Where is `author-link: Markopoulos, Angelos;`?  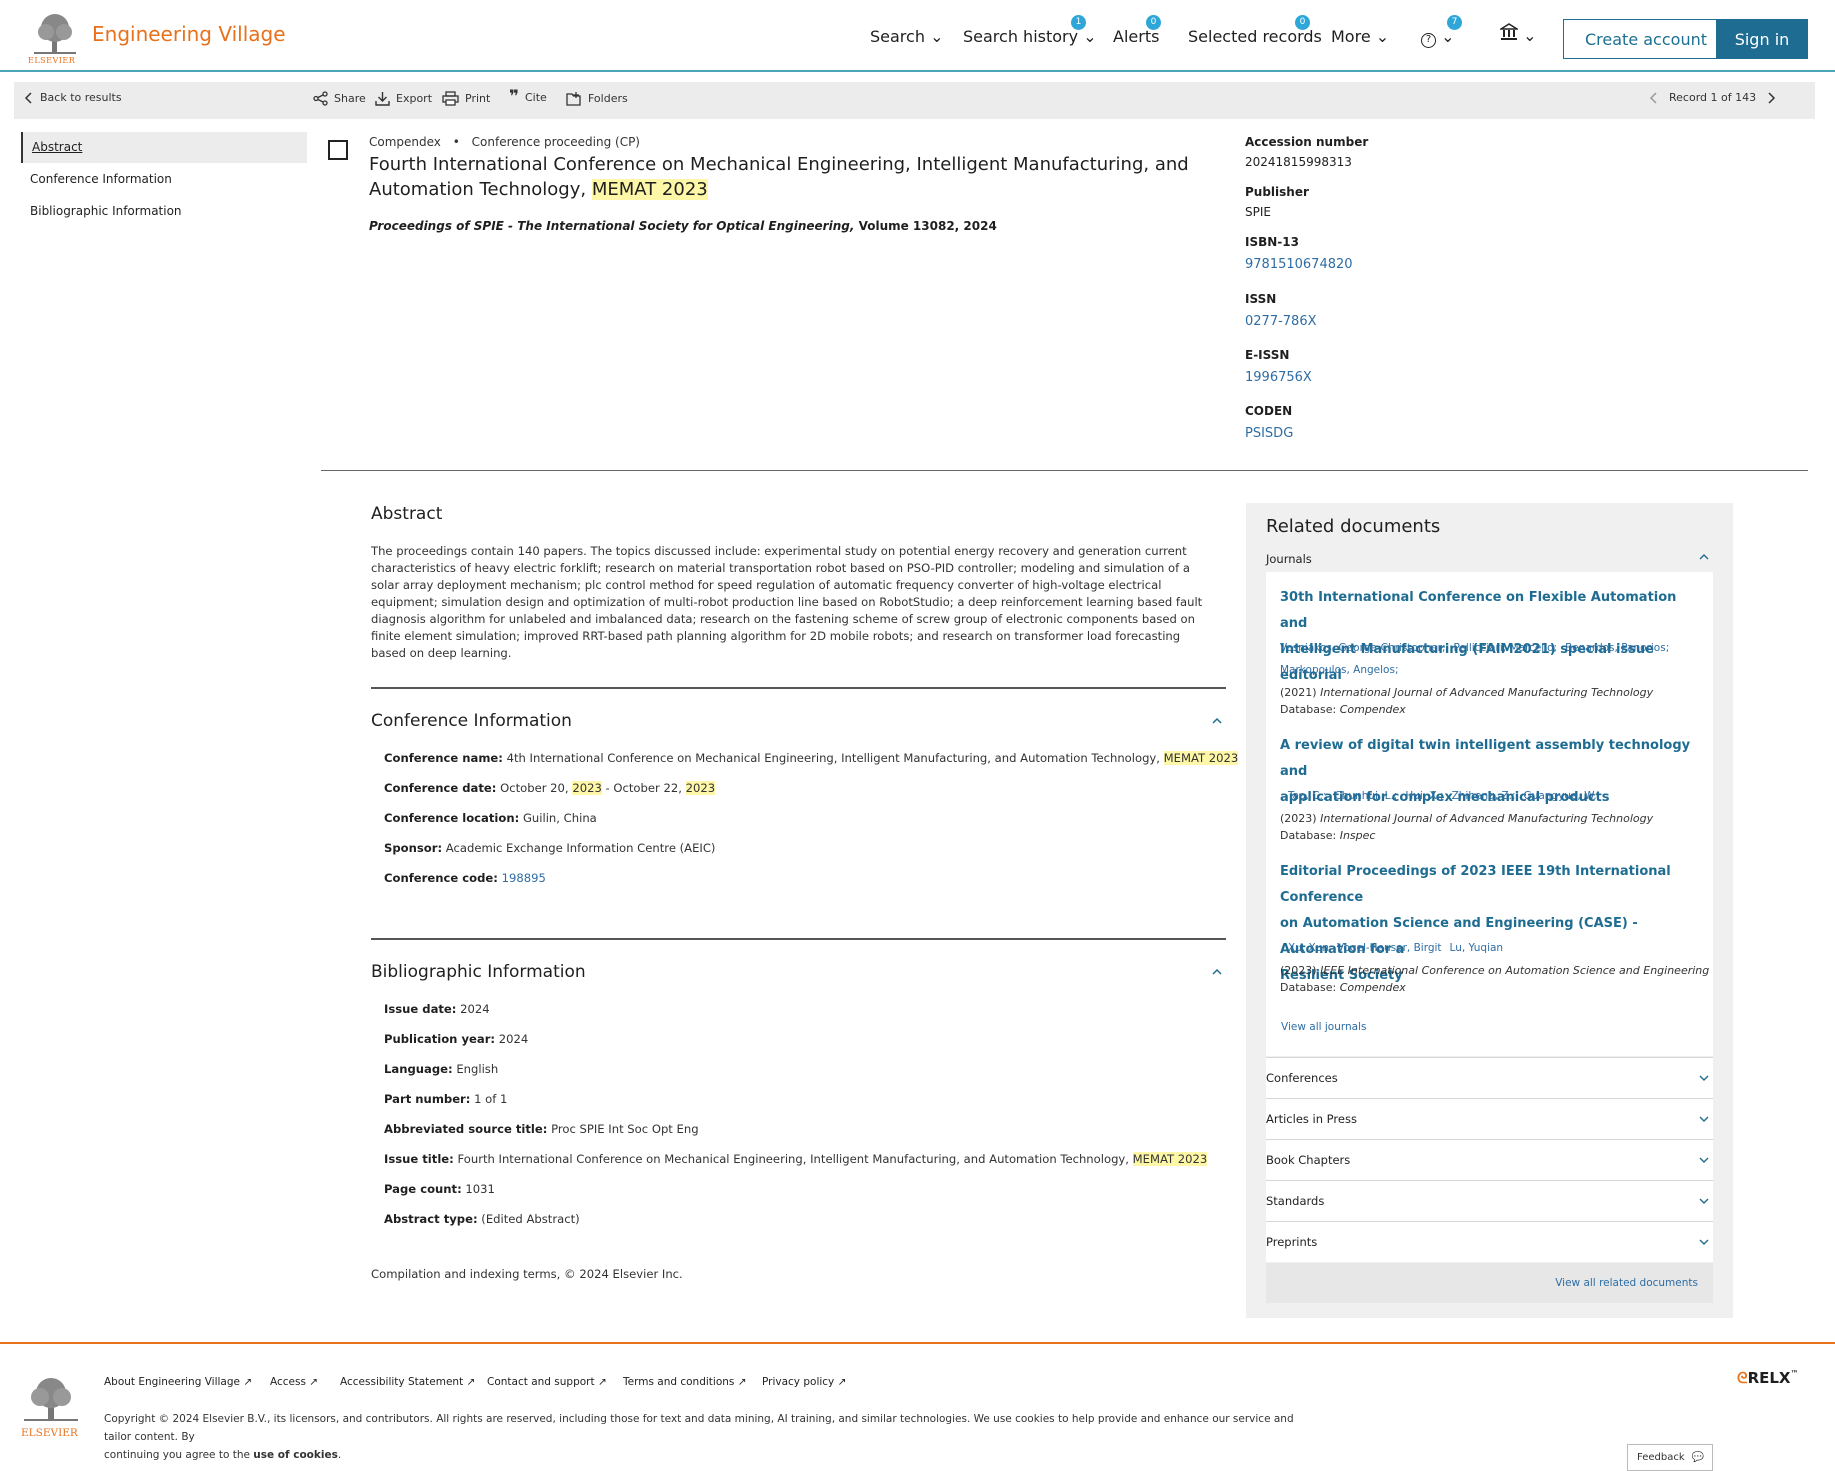
author-link: Markopoulos, Angelos; is located at coordinates (1339, 670).